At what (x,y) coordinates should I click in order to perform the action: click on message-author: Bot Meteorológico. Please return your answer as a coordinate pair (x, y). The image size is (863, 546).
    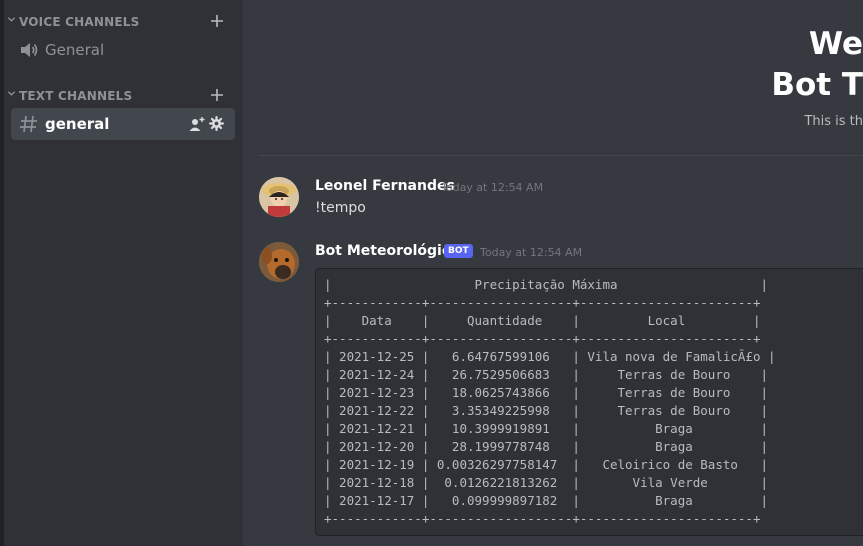
    Looking at the image, I should click on (387, 251).